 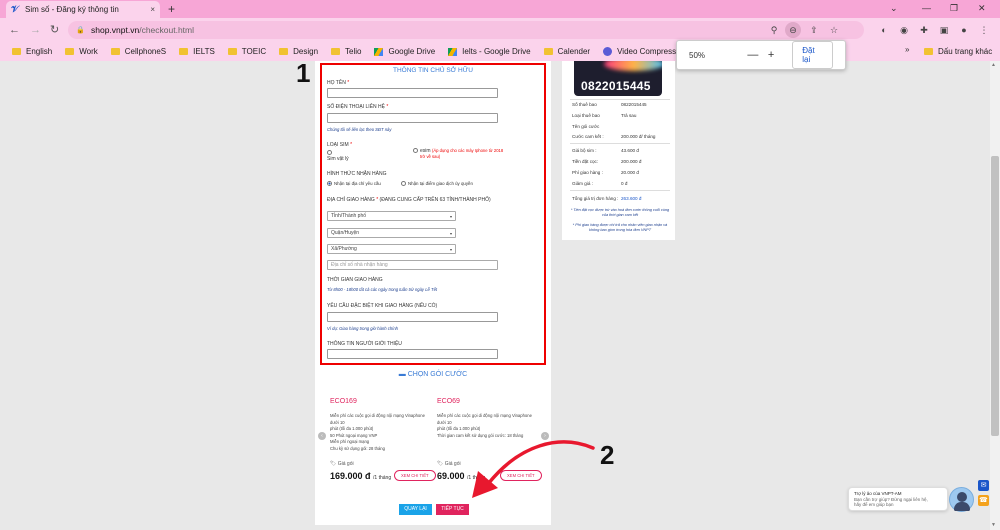 I want to click on cost-value: 43.600 đ, so click(x=630, y=150).